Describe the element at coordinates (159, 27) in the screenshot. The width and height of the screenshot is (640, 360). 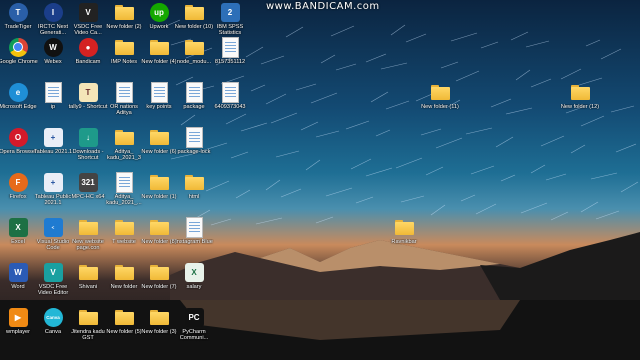
I see `desktop-icon-label: Upwork` at that location.